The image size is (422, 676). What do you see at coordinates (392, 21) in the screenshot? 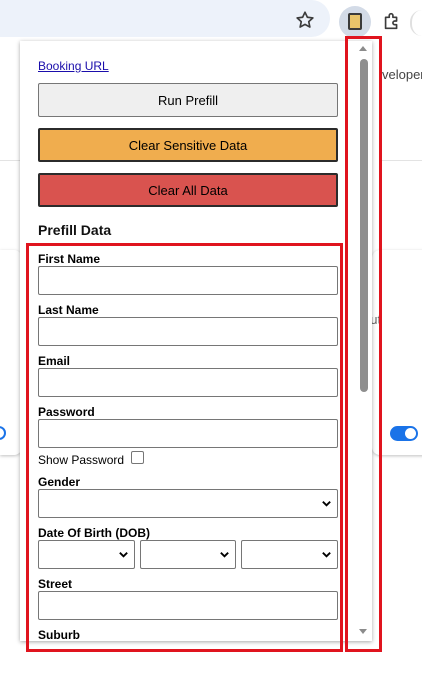
I see `puzzle-icon` at bounding box center [392, 21].